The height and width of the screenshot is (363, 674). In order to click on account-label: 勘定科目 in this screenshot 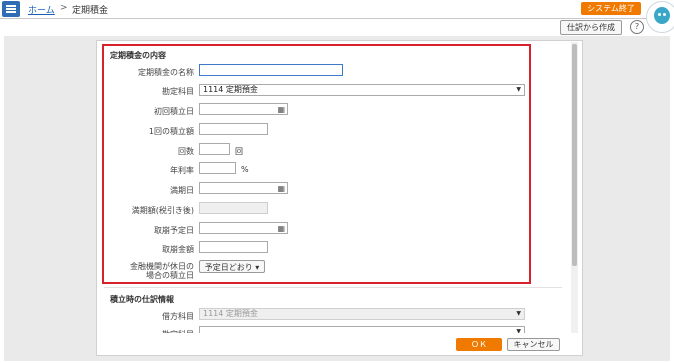, I will do `click(178, 91)`.